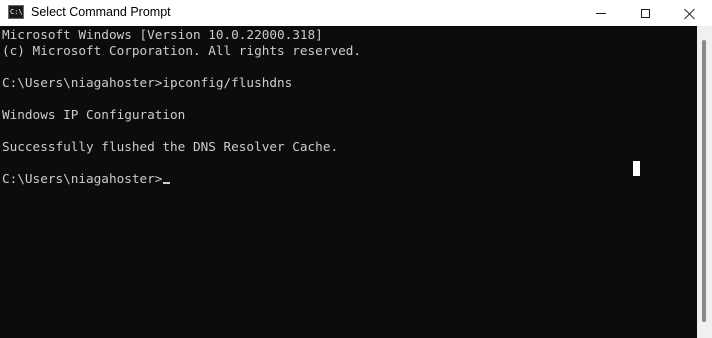  Describe the element at coordinates (101, 12) in the screenshot. I see `window-title: Select Command Prompt` at that location.